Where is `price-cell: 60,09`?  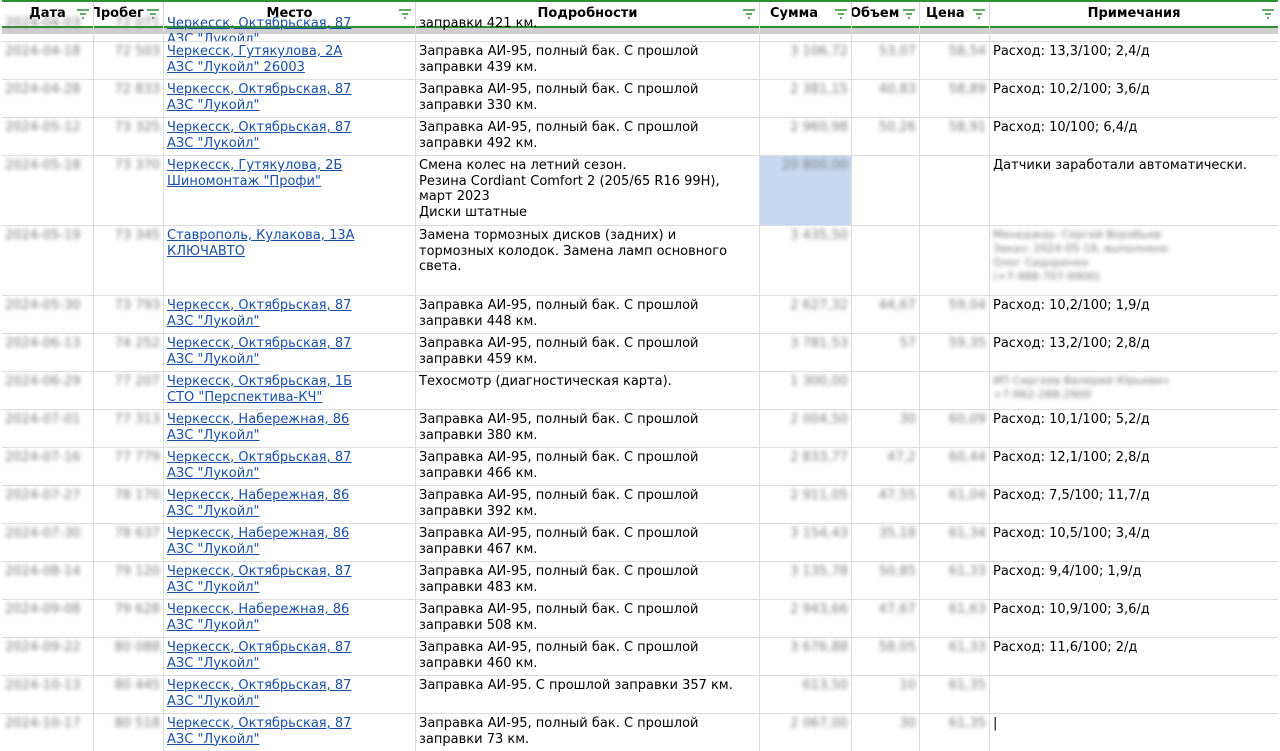
price-cell: 60,09 is located at coordinates (955, 428).